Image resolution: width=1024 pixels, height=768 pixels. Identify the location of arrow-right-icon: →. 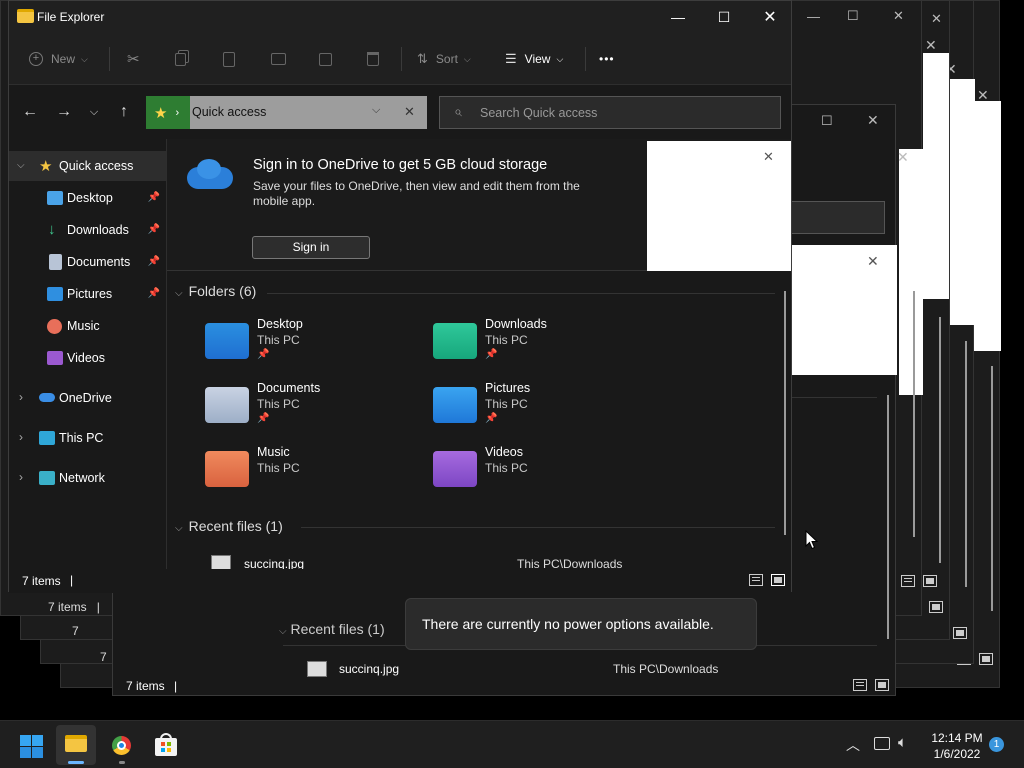
(64, 111).